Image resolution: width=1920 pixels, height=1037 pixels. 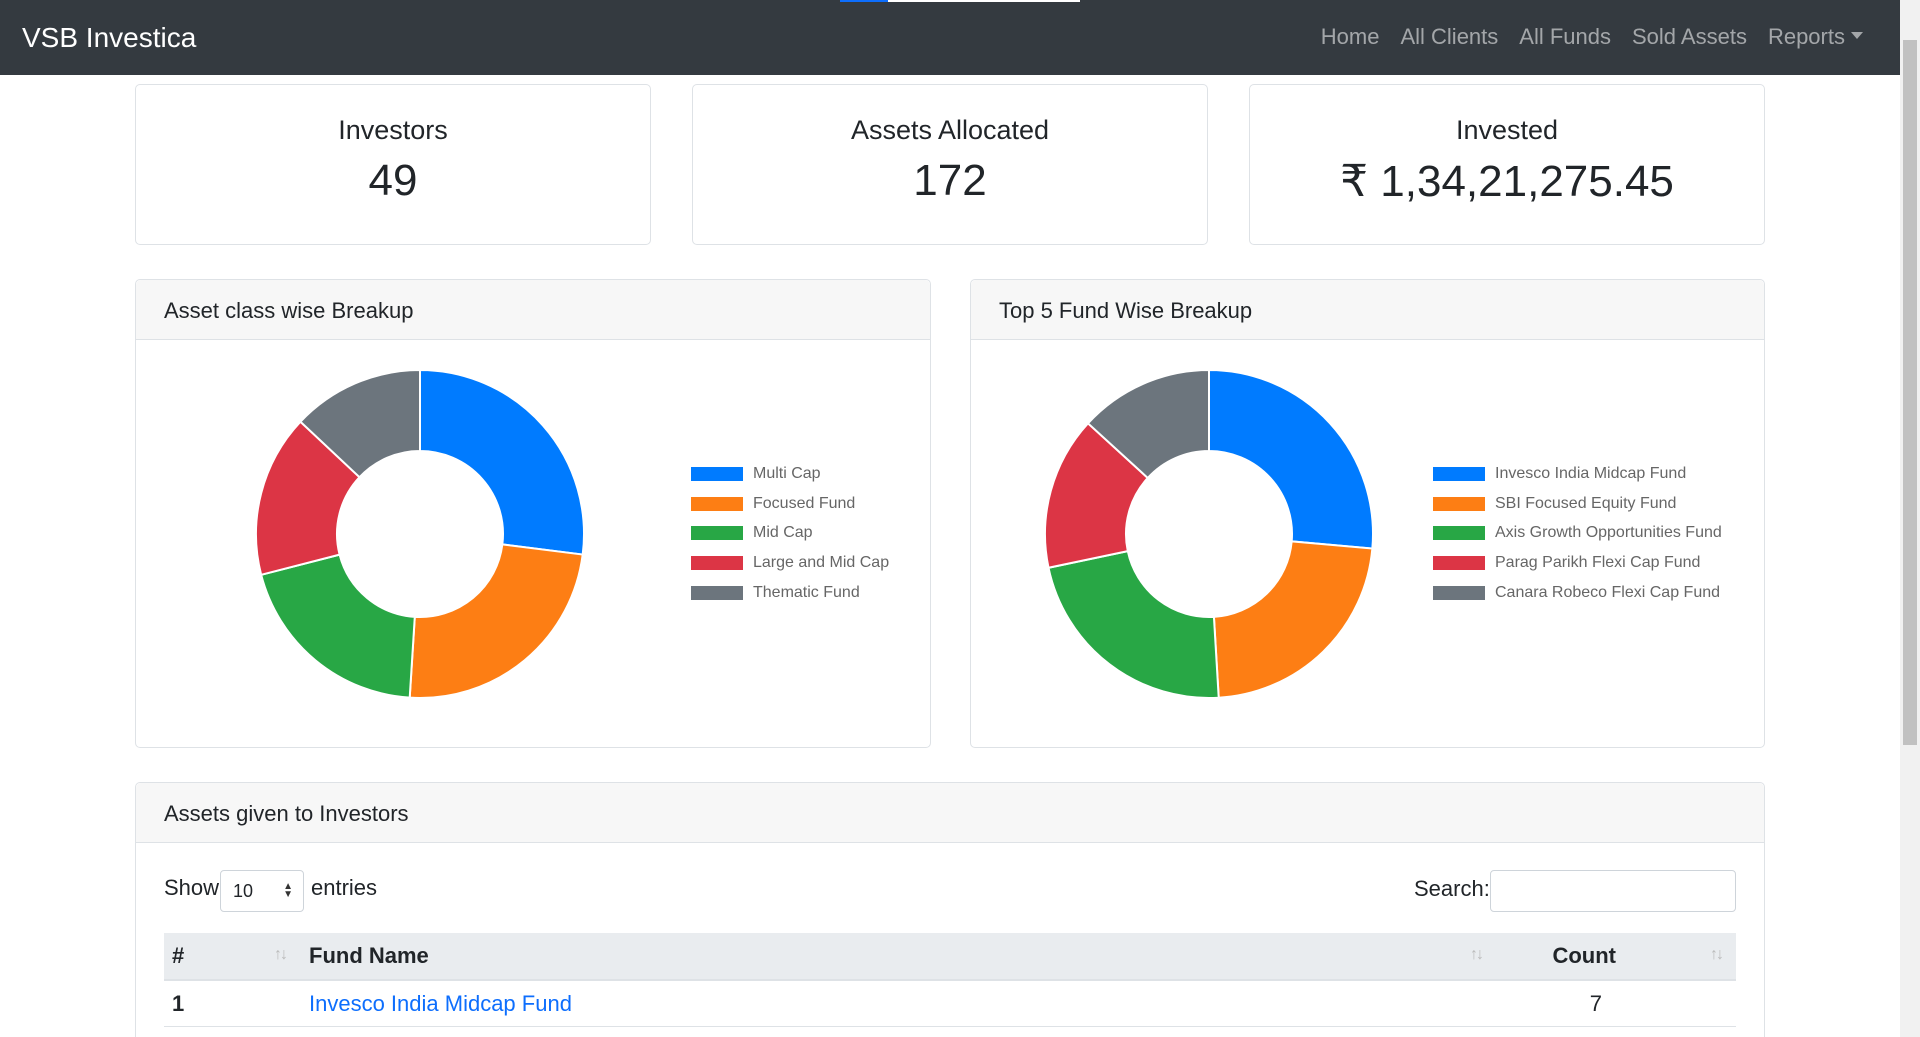 I want to click on caret-down-icon, so click(x=1857, y=35).